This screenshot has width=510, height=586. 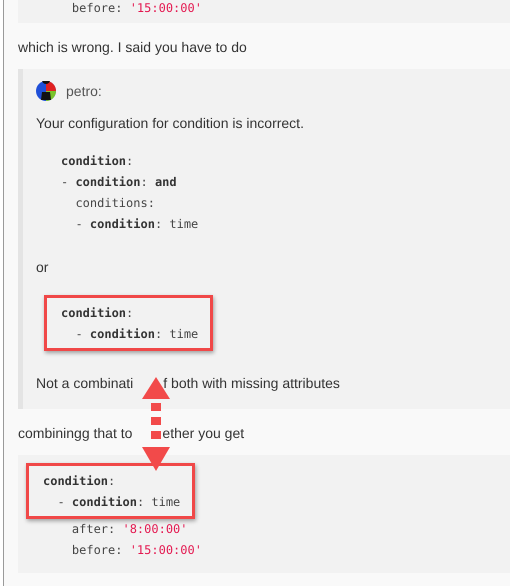 What do you see at coordinates (119, 182) in the screenshot?
I see `code-line: - condition: and` at bounding box center [119, 182].